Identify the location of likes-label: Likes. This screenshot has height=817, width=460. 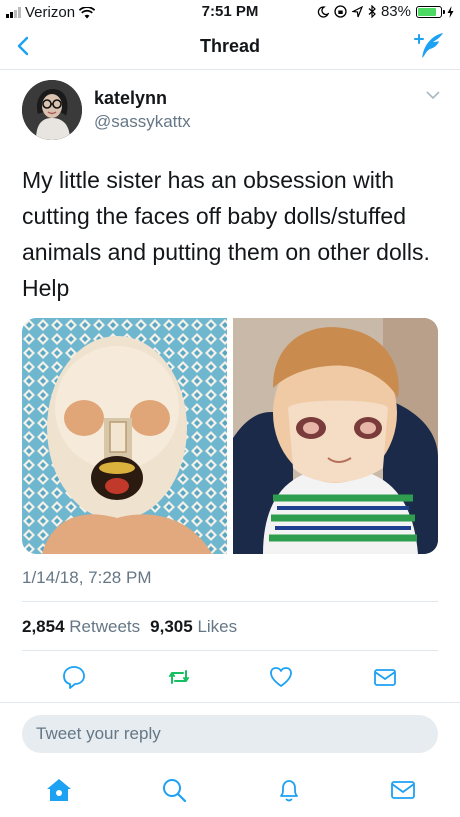
(217, 626).